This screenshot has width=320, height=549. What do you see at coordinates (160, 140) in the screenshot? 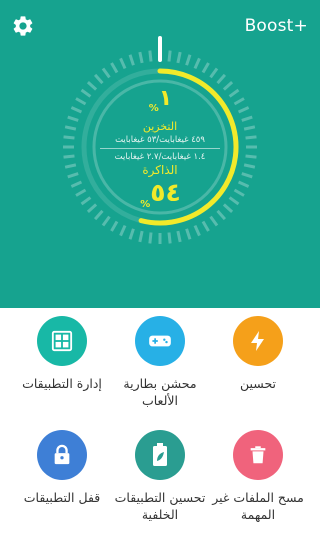
I see `storage-detail: ٤٥٩ غيغابايت/٥٣ غيغابايت` at bounding box center [160, 140].